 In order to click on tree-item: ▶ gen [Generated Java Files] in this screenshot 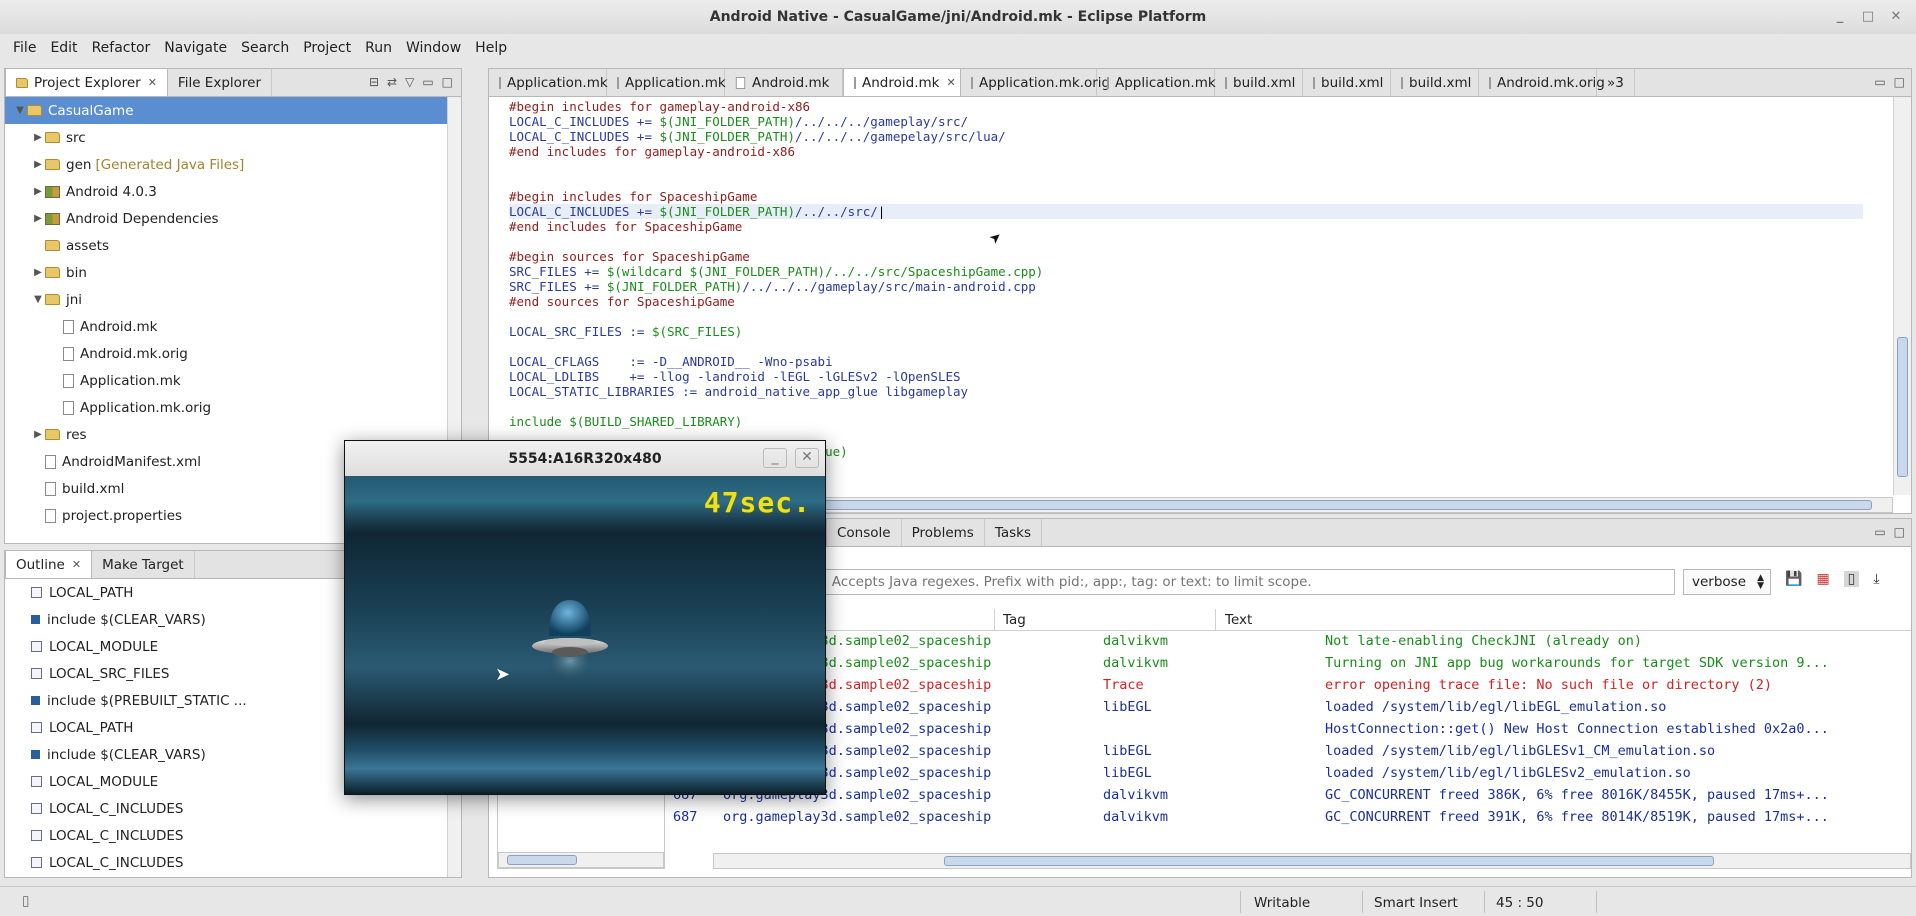, I will do `click(226, 164)`.